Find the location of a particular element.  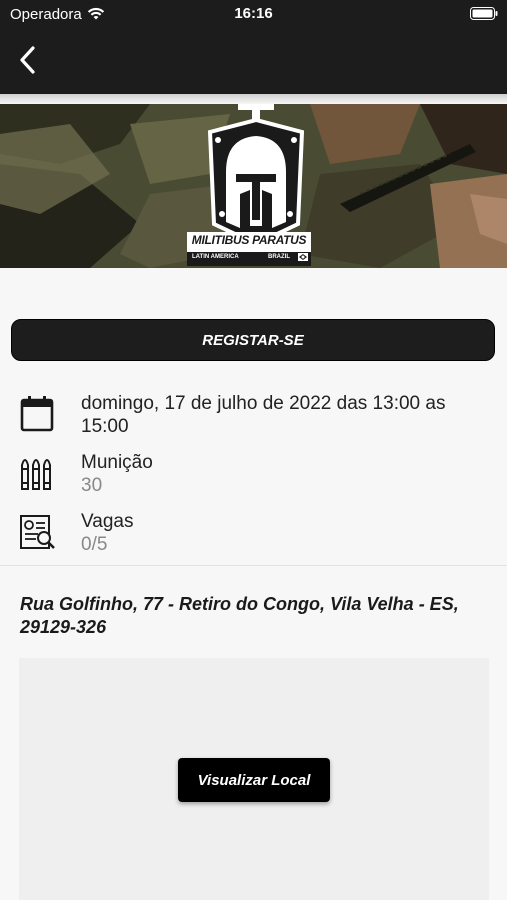

brazil-flag-icon is located at coordinates (303, 257).